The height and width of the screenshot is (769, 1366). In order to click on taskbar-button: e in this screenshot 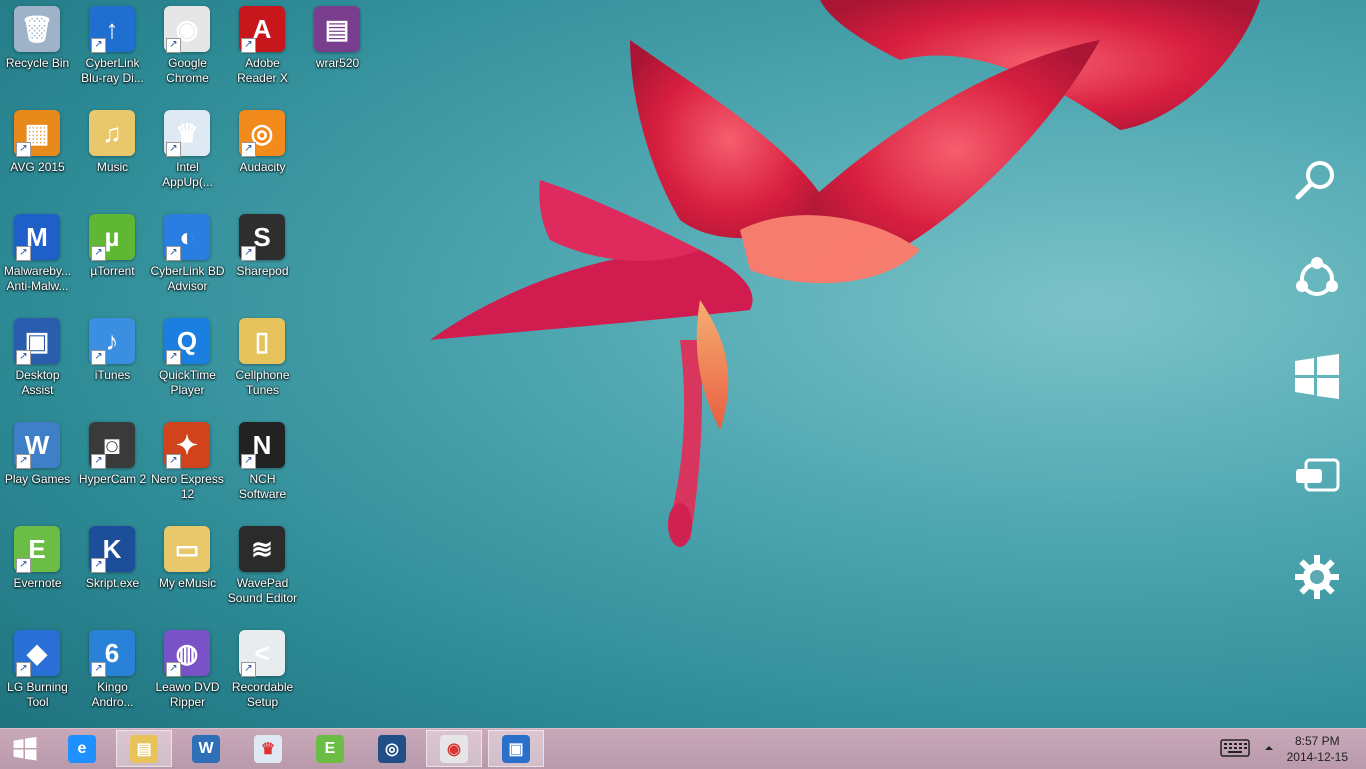, I will do `click(82, 748)`.